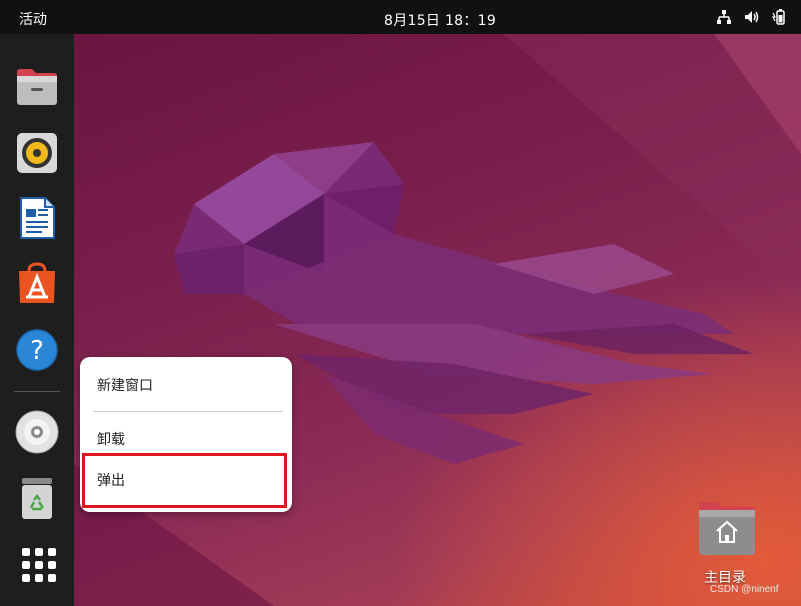  I want to click on desktop-home-folder, so click(727, 529).